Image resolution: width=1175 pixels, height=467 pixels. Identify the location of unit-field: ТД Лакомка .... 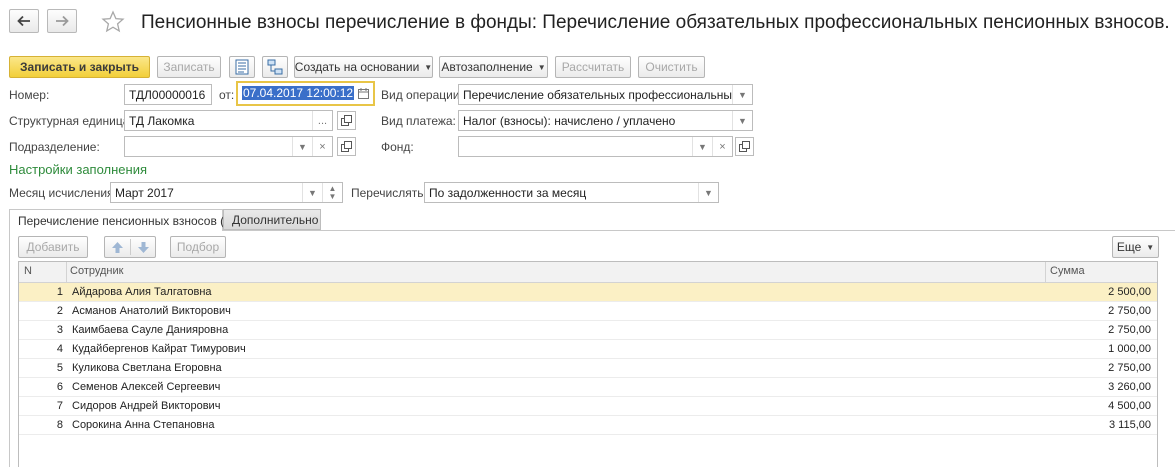
(228, 120).